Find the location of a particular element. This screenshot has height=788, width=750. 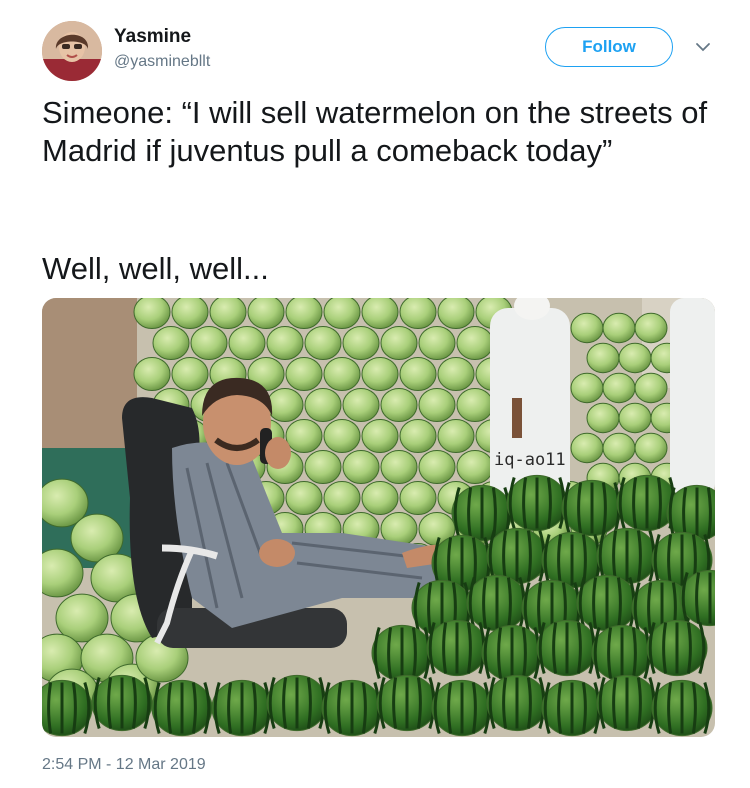

chevron-down-icon is located at coordinates (703, 47).